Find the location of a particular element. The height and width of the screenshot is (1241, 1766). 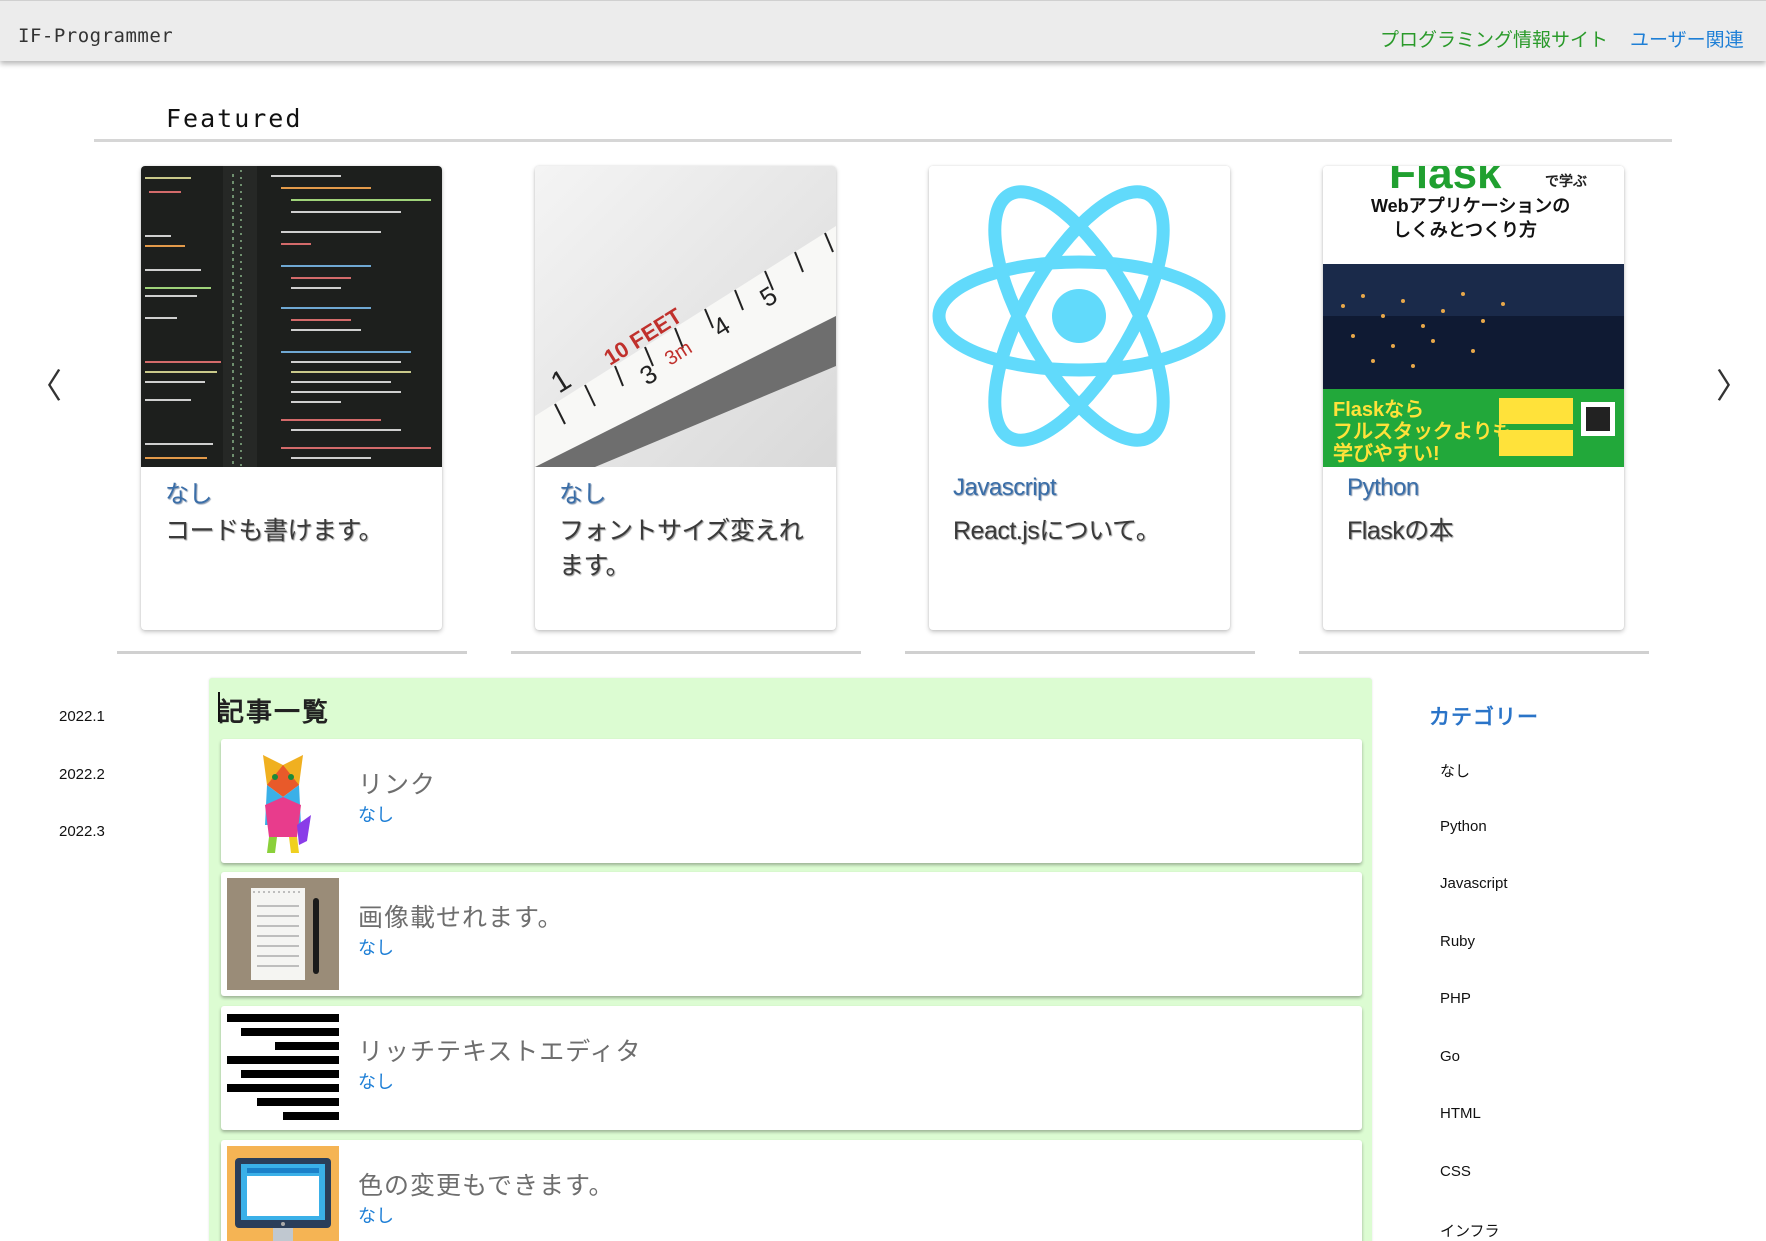

svg-text: 学びやすい! is located at coordinates (1386, 453).